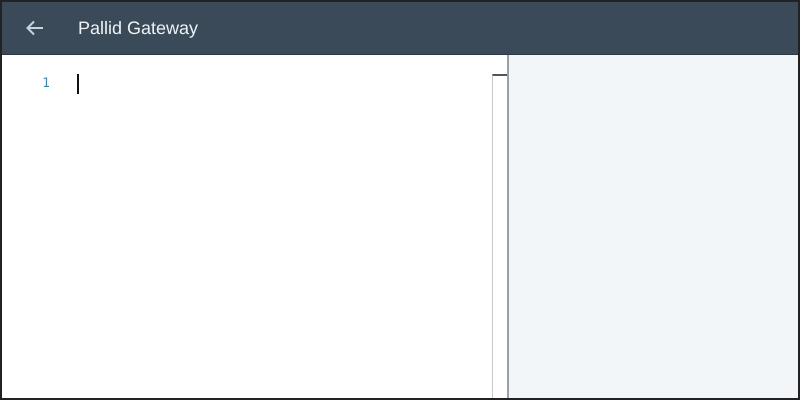 This screenshot has width=800, height=400. What do you see at coordinates (78, 84) in the screenshot?
I see `text-cursor` at bounding box center [78, 84].